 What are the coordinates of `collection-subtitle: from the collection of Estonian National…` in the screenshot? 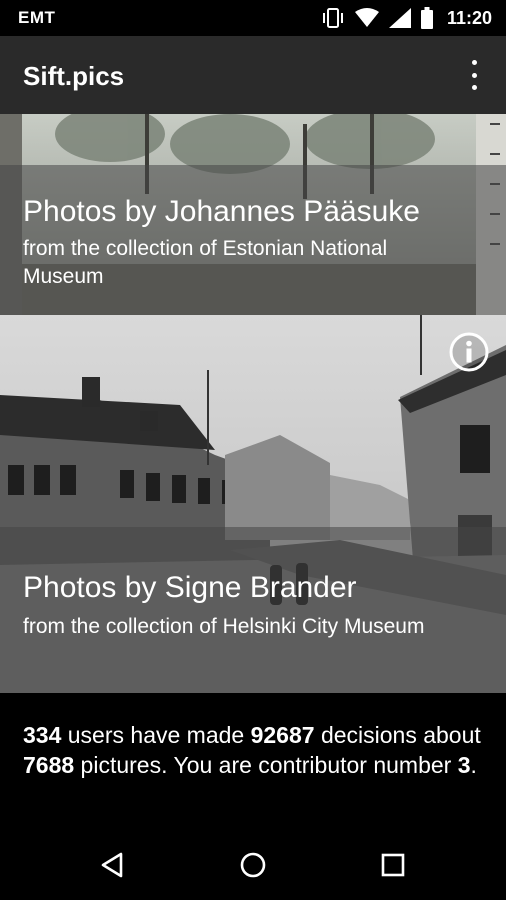 It's located at (205, 262).